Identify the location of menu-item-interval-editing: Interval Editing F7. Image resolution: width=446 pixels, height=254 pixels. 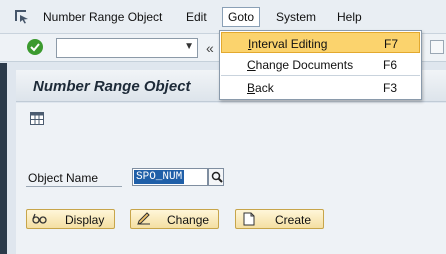
(320, 42).